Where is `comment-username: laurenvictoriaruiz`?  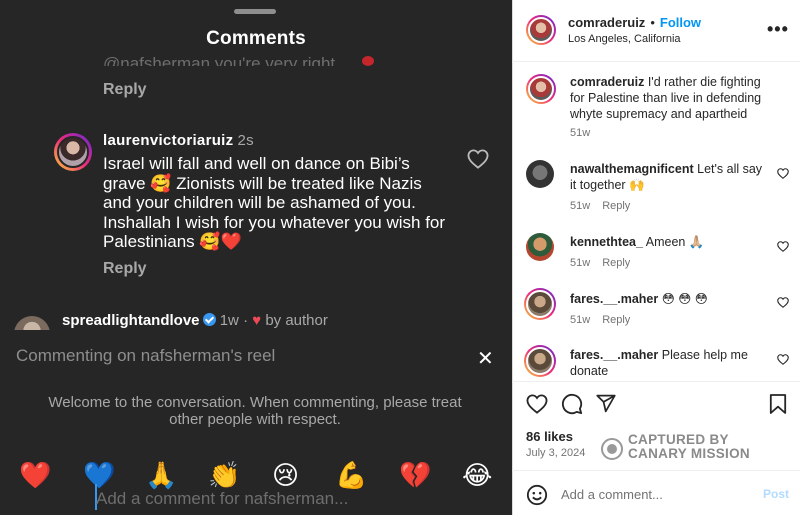 comment-username: laurenvictoriaruiz is located at coordinates (168, 140).